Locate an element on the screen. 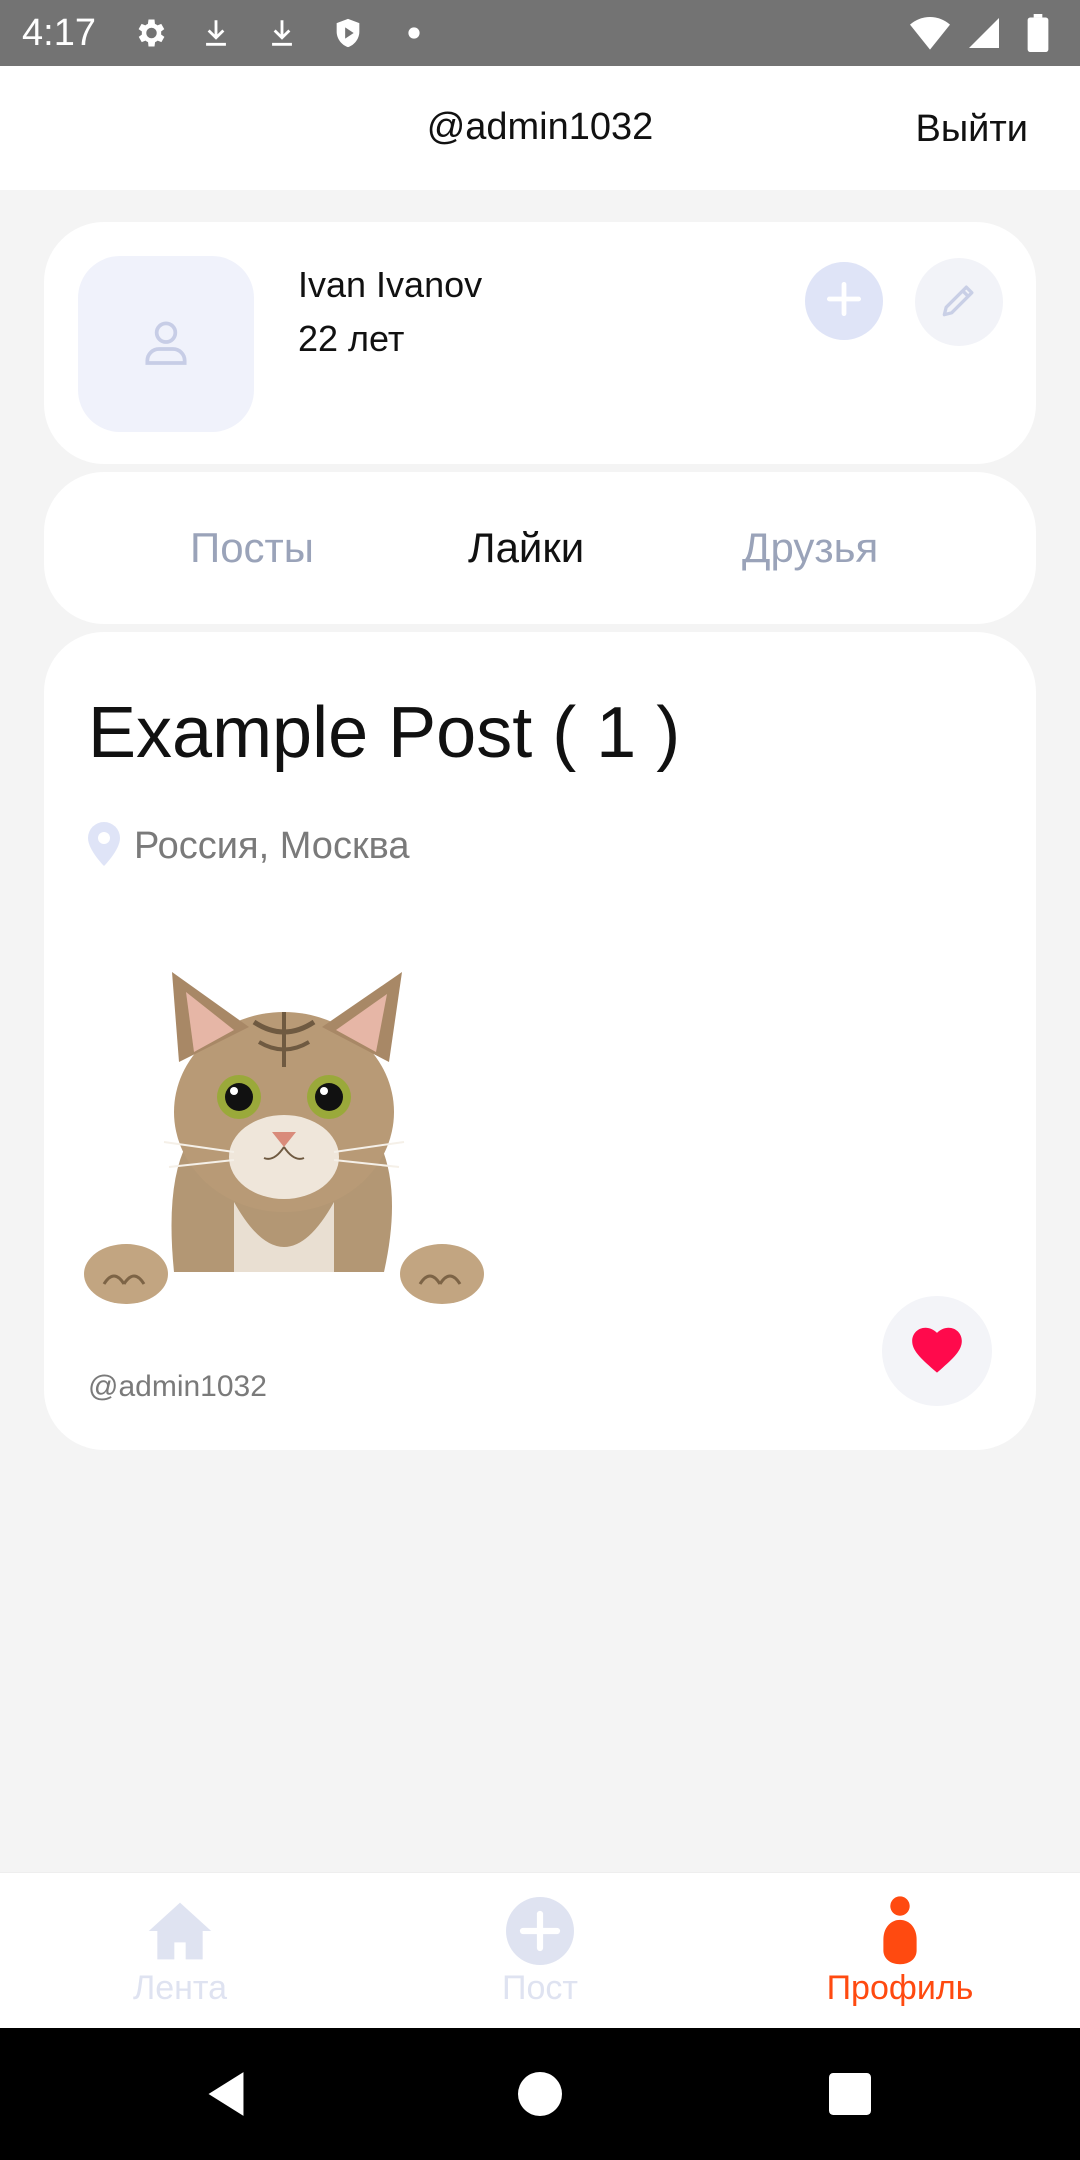 The width and height of the screenshot is (1080, 2160). home-circle-icon is located at coordinates (540, 2094).